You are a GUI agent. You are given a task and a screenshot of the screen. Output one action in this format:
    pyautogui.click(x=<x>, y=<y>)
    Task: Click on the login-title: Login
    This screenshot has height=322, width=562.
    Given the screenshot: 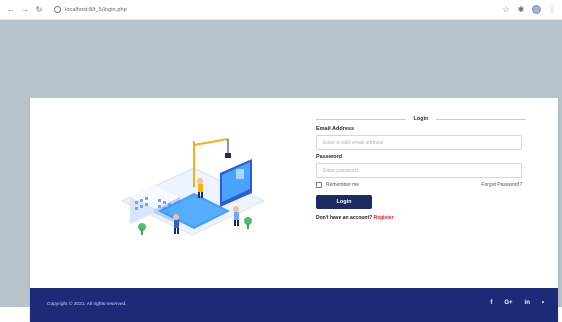 What is the action you would take?
    pyautogui.click(x=421, y=119)
    